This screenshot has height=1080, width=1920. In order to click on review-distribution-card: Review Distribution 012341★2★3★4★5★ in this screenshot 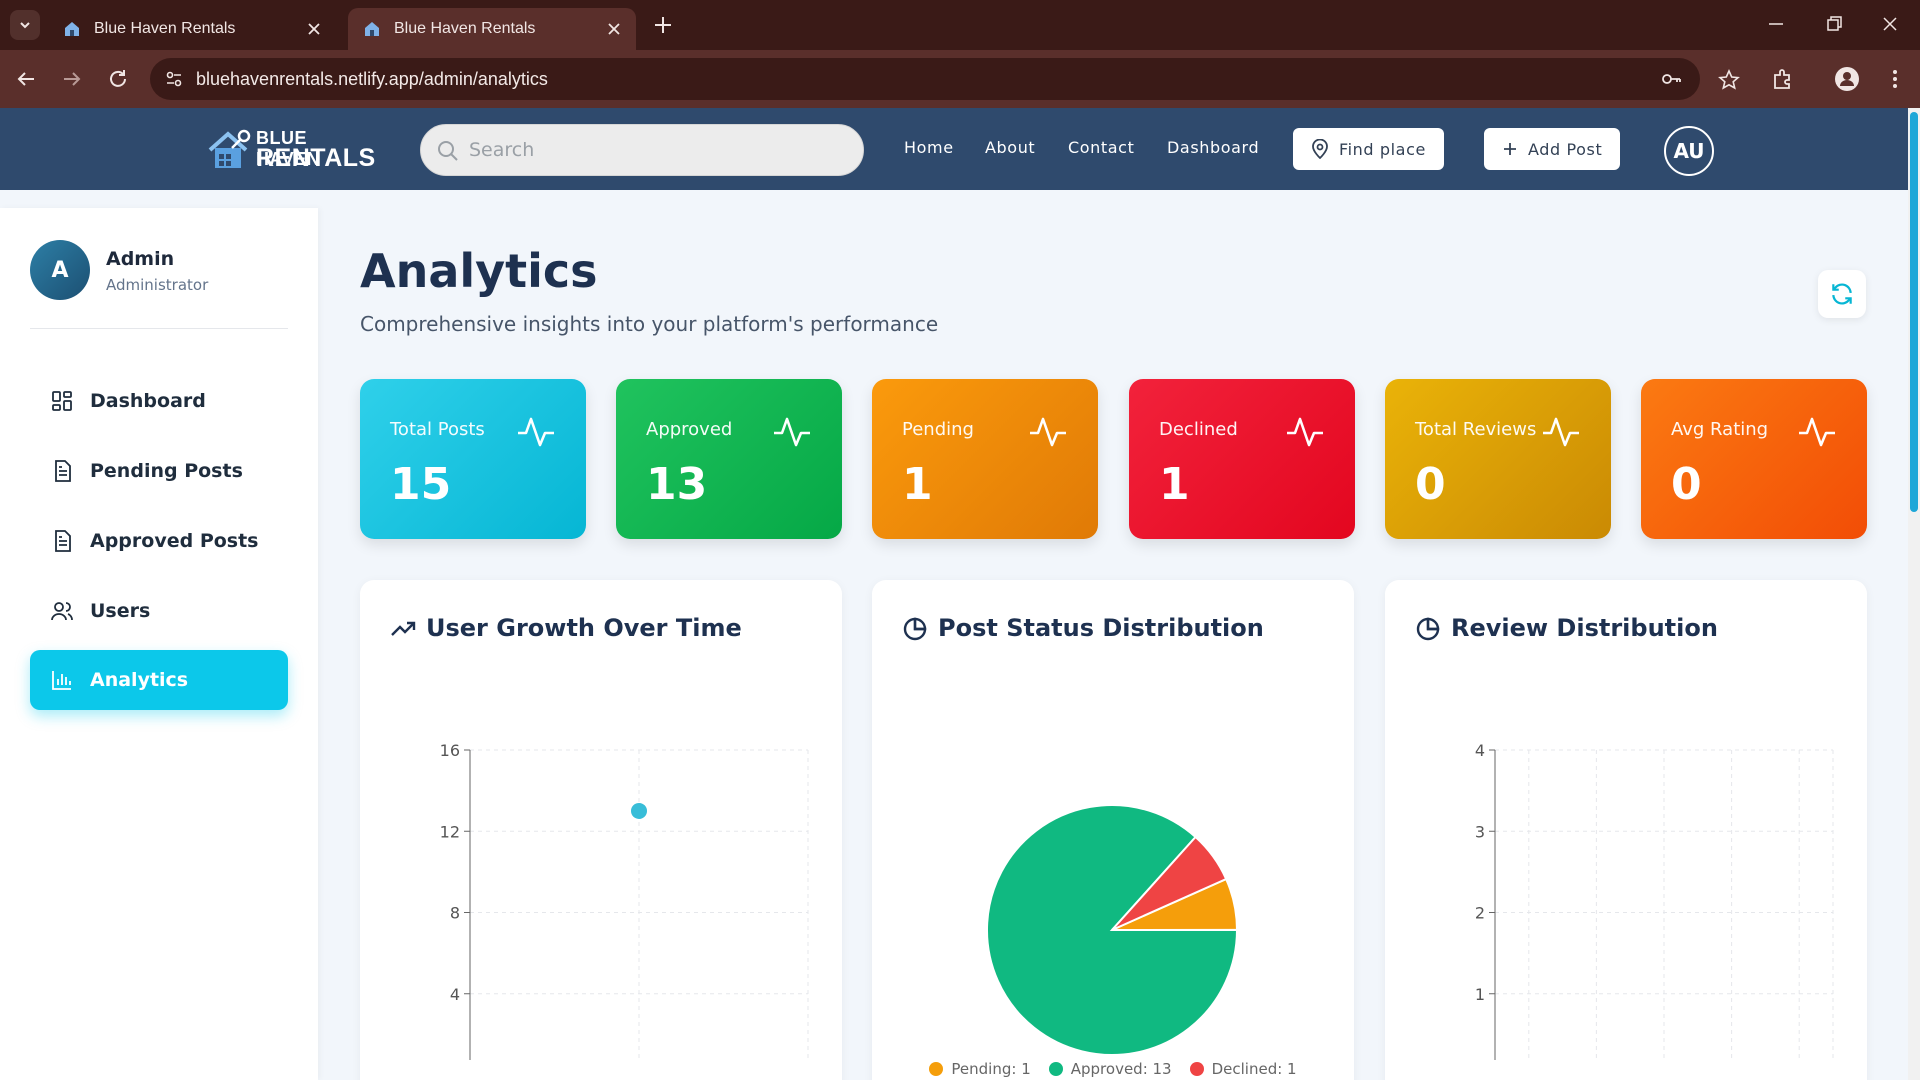, I will do `click(1626, 830)`.